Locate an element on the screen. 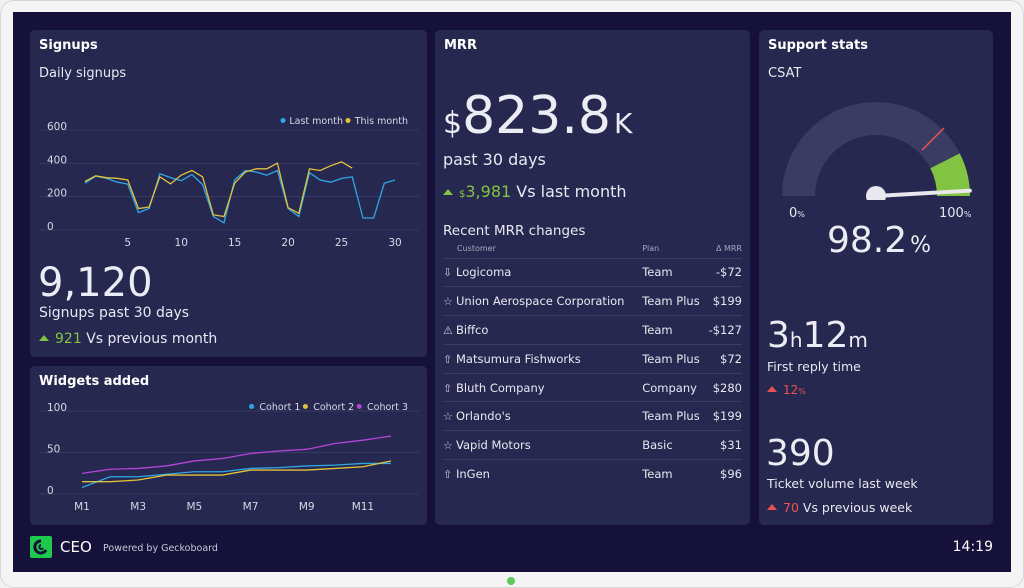  table-row: ⇩ Logicoma Team -$72 is located at coordinates (592, 272).